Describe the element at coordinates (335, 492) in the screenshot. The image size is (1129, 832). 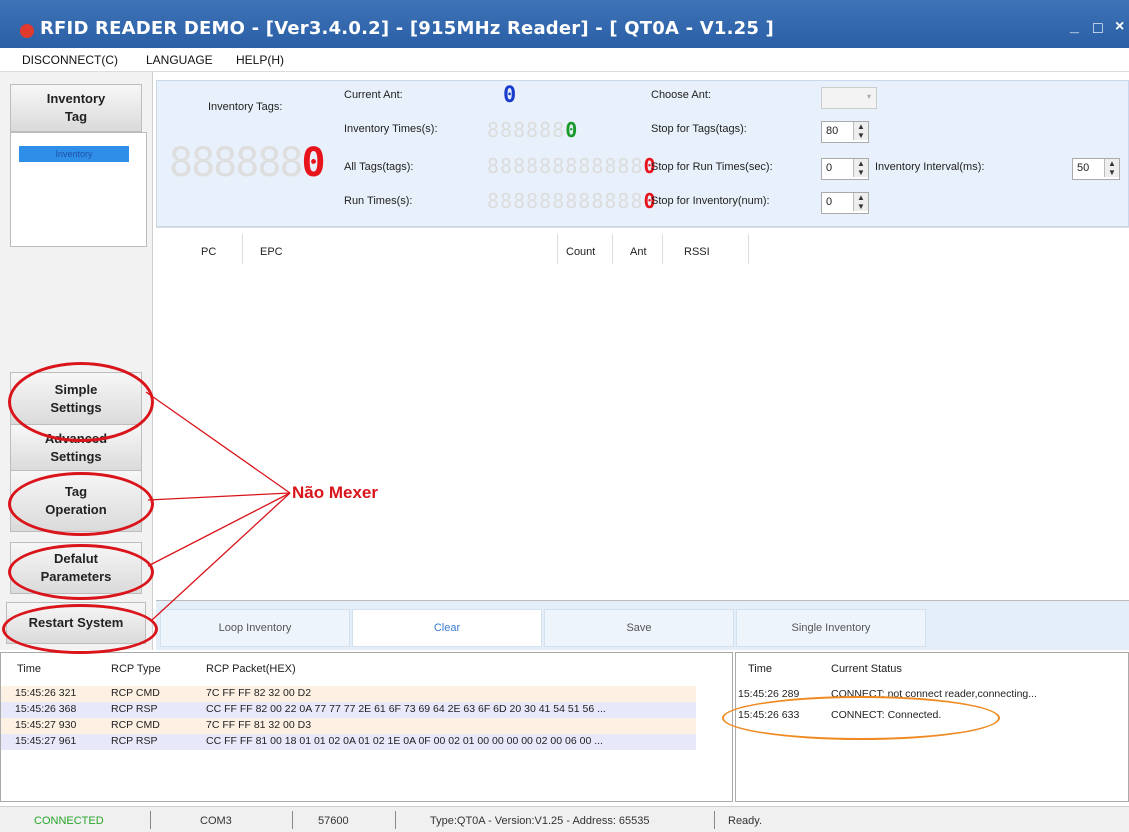
I see `annotation-text: Não Mexer` at that location.